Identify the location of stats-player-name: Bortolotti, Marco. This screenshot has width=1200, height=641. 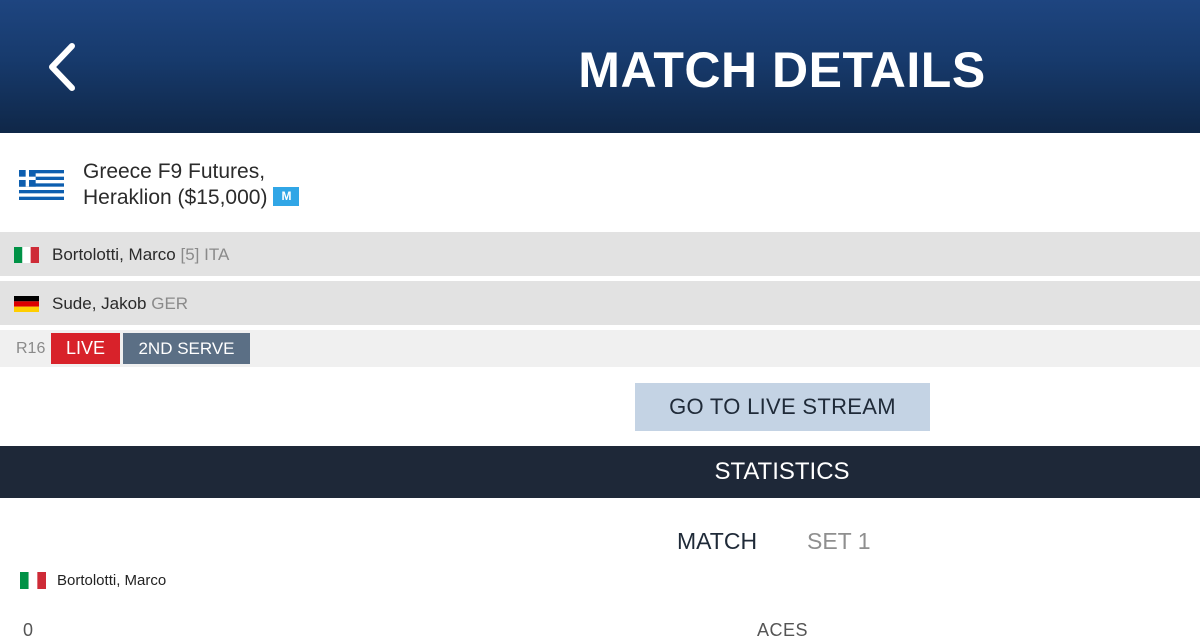
(112, 580).